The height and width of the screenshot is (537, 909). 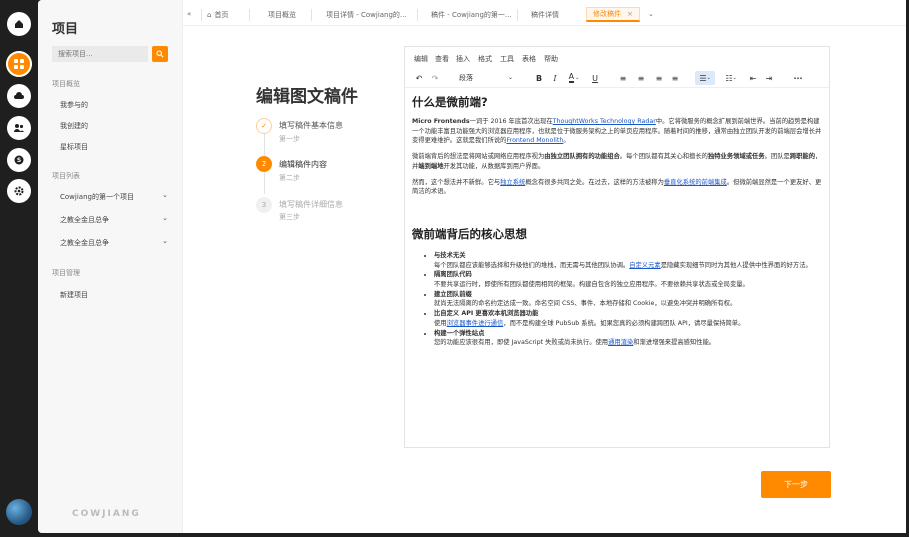 I want to click on search-button, so click(x=160, y=54).